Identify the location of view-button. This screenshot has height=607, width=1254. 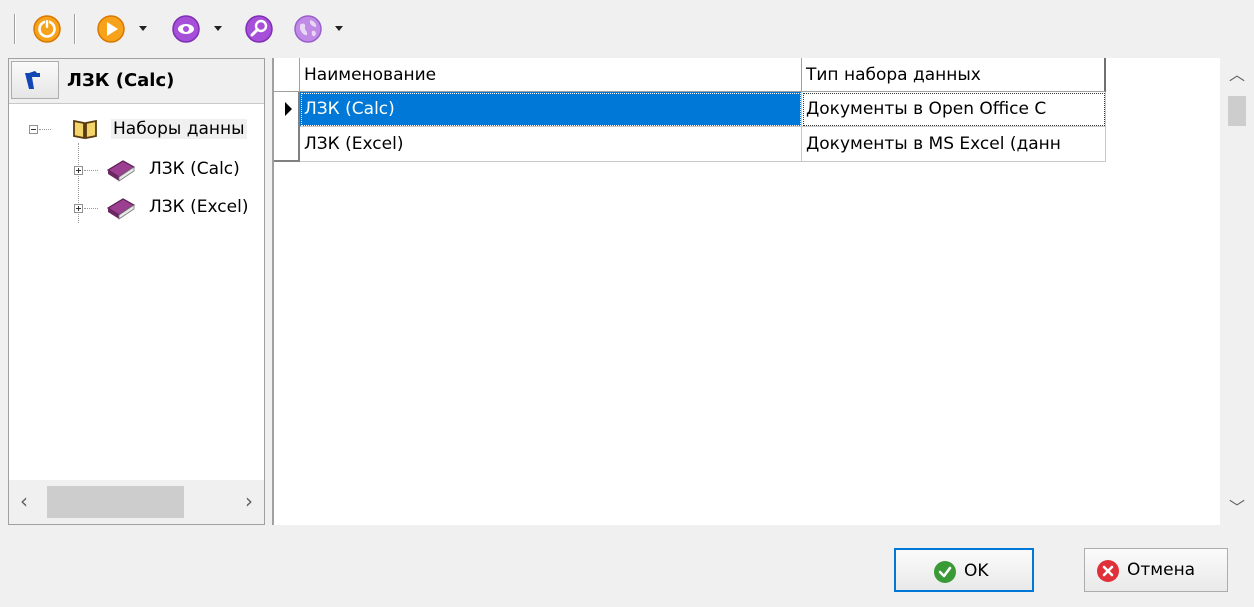
(186, 29).